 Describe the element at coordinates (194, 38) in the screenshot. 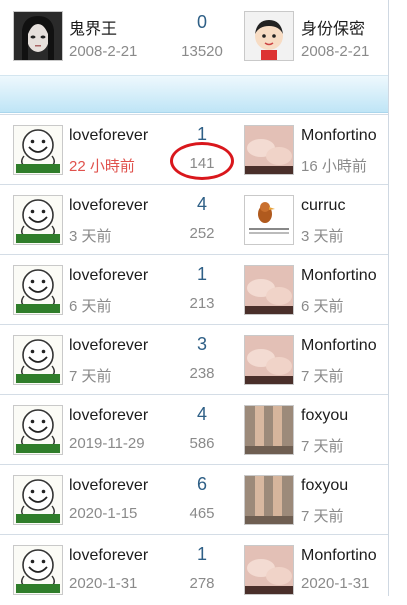

I see `thread-row-top: 鬼界王 2008-2-21 0 13520 身份保密 2008-2-21` at that location.